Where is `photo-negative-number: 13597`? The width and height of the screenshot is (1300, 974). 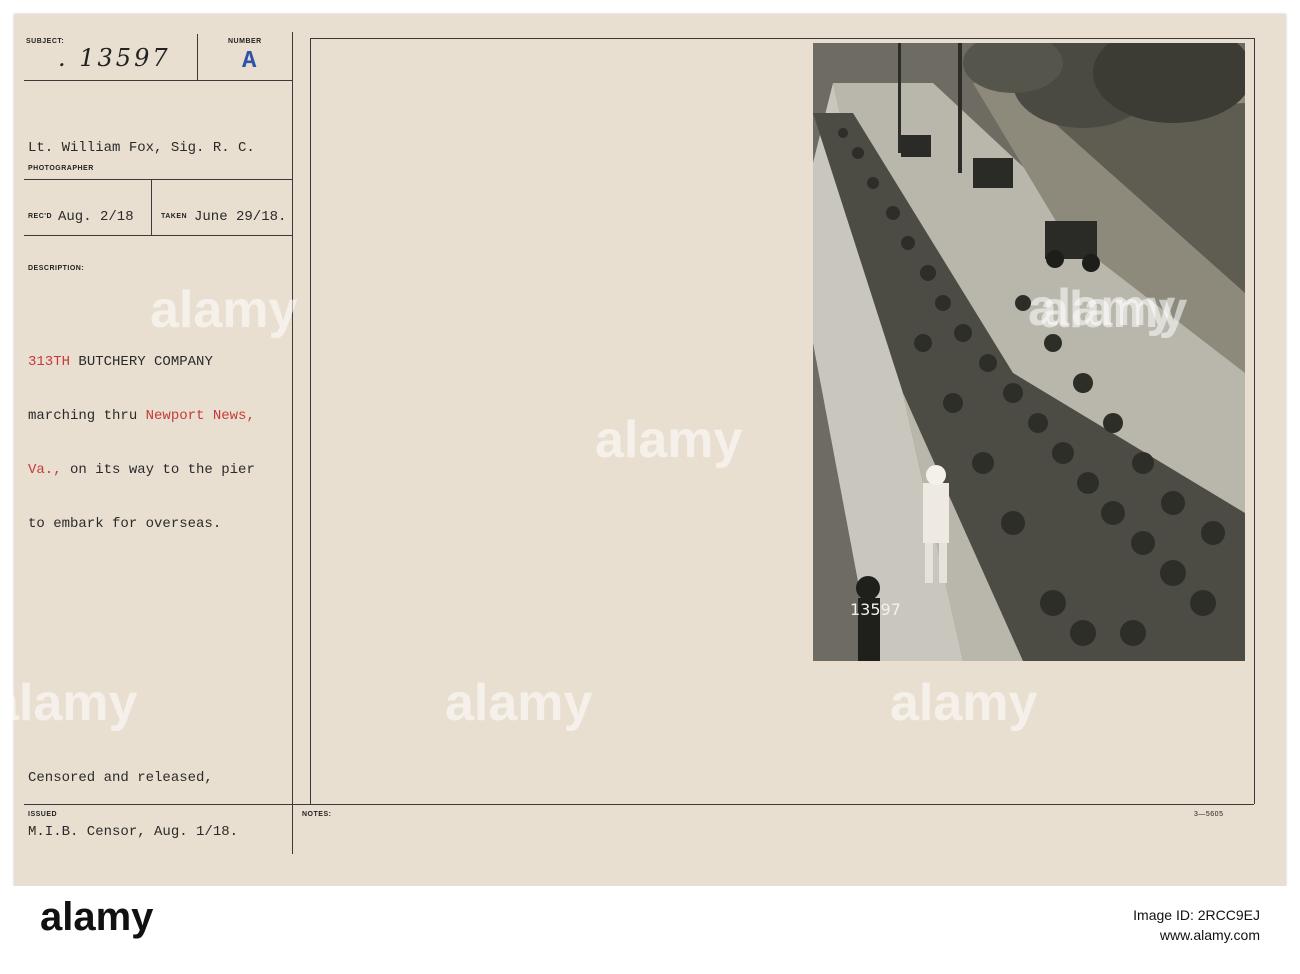 photo-negative-number: 13597 is located at coordinates (875, 609).